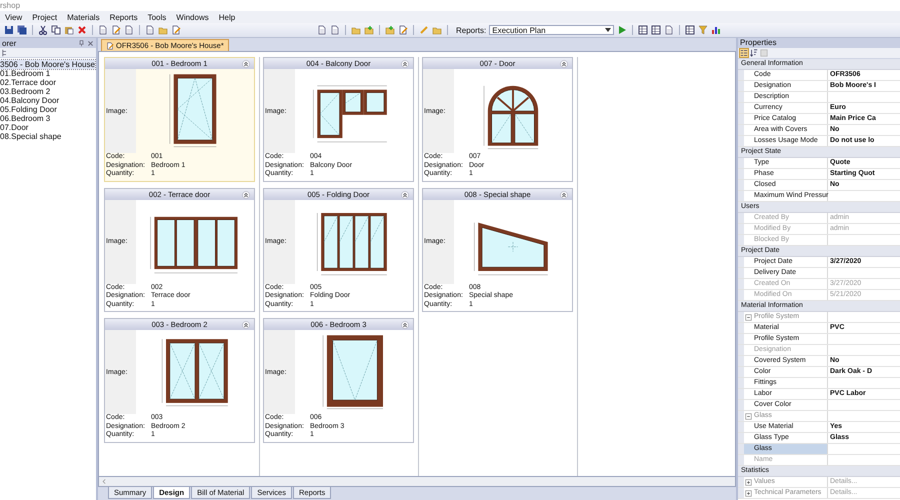  Describe the element at coordinates (81, 43) in the screenshot. I see `pin-icon` at that location.